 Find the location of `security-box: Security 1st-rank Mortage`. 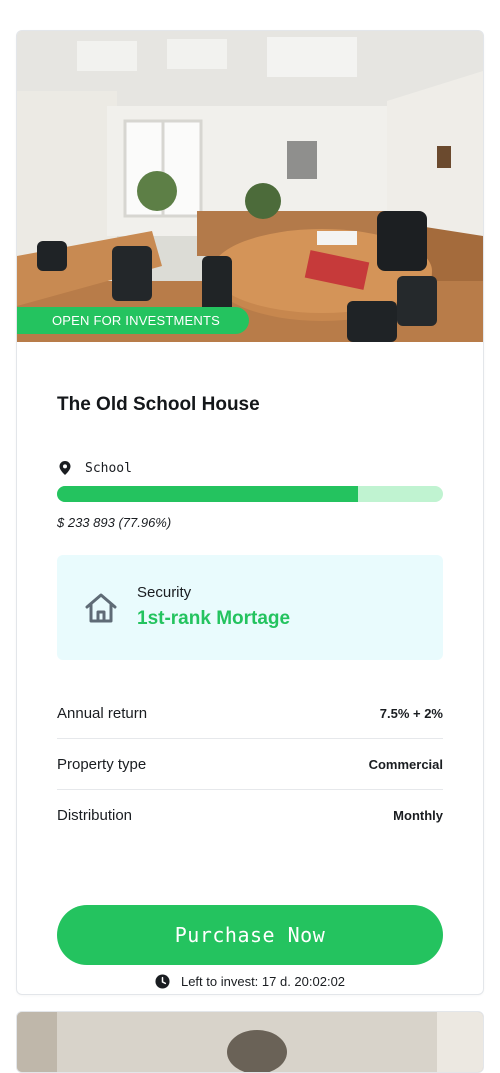

security-box: Security 1st-rank Mortage is located at coordinates (250, 607).